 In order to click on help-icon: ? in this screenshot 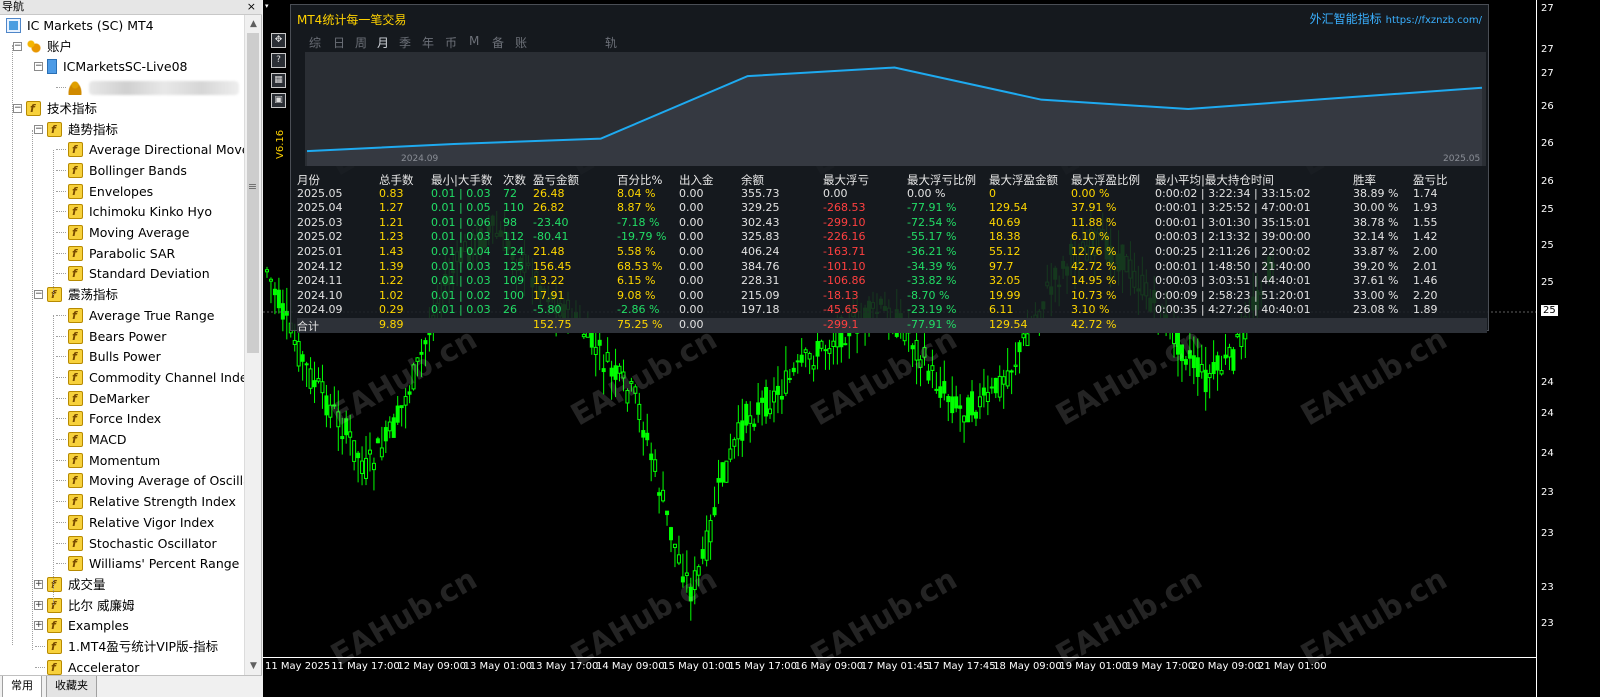, I will do `click(278, 60)`.